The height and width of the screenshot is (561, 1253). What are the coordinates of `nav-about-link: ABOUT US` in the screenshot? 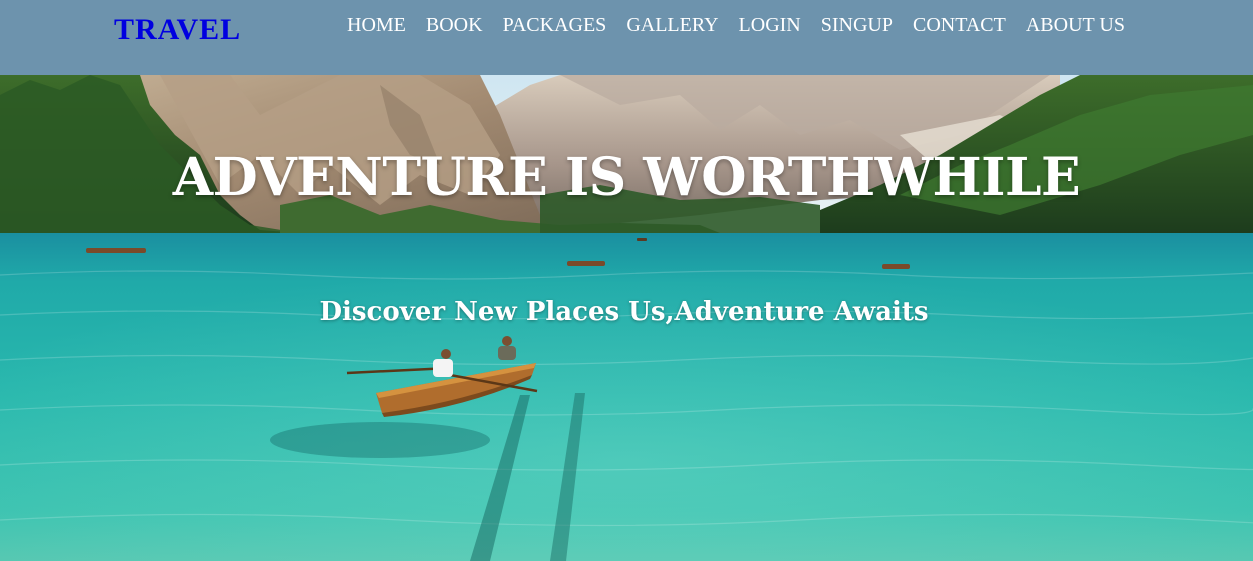 It's located at (1075, 25).